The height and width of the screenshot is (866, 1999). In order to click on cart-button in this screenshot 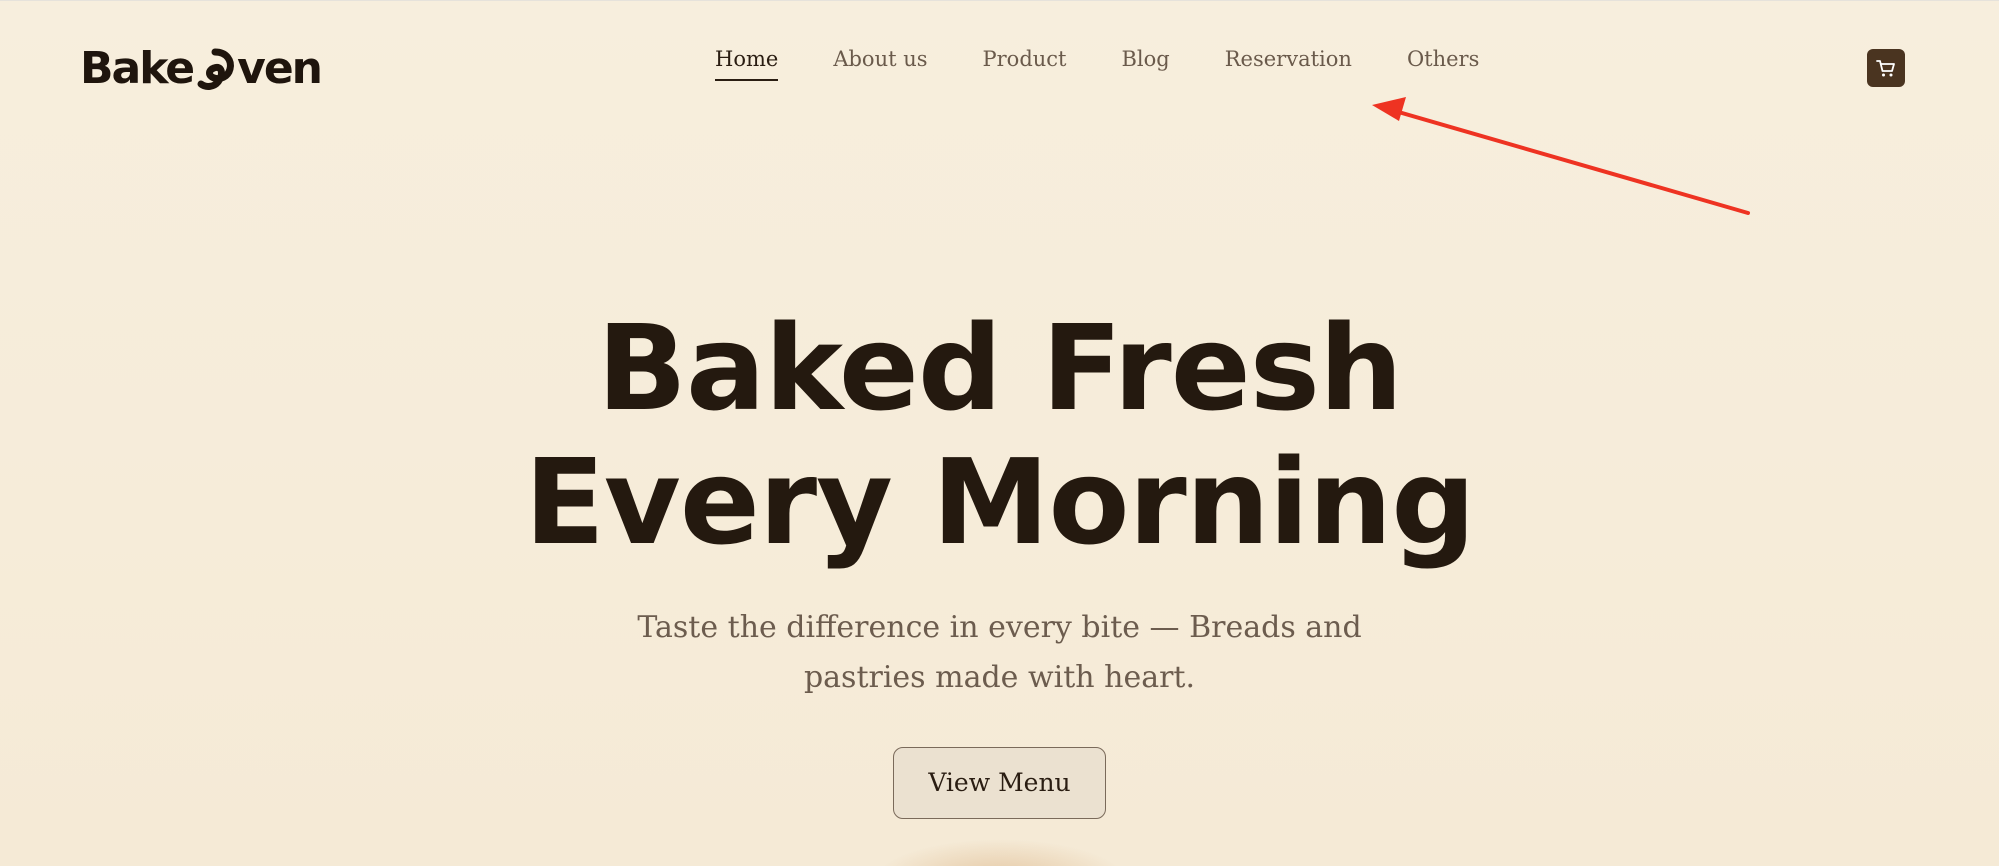, I will do `click(1886, 68)`.